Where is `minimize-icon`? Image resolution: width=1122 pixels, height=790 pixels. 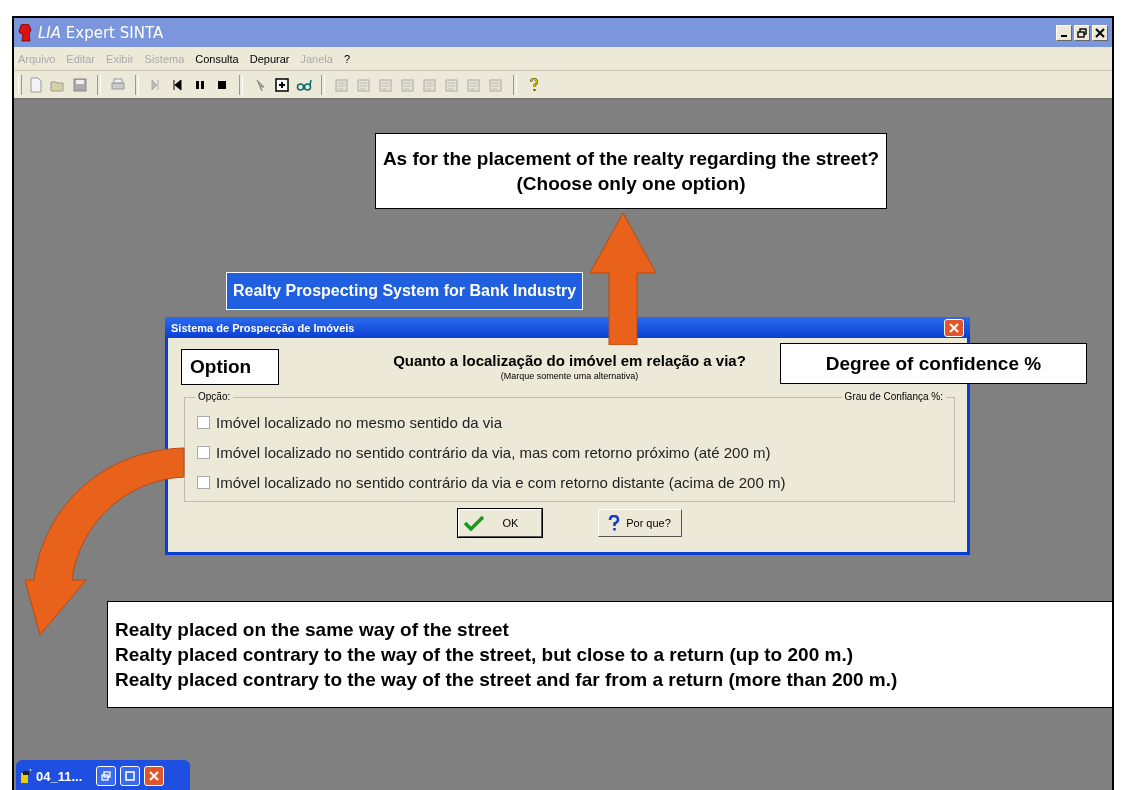 minimize-icon is located at coordinates (1064, 35).